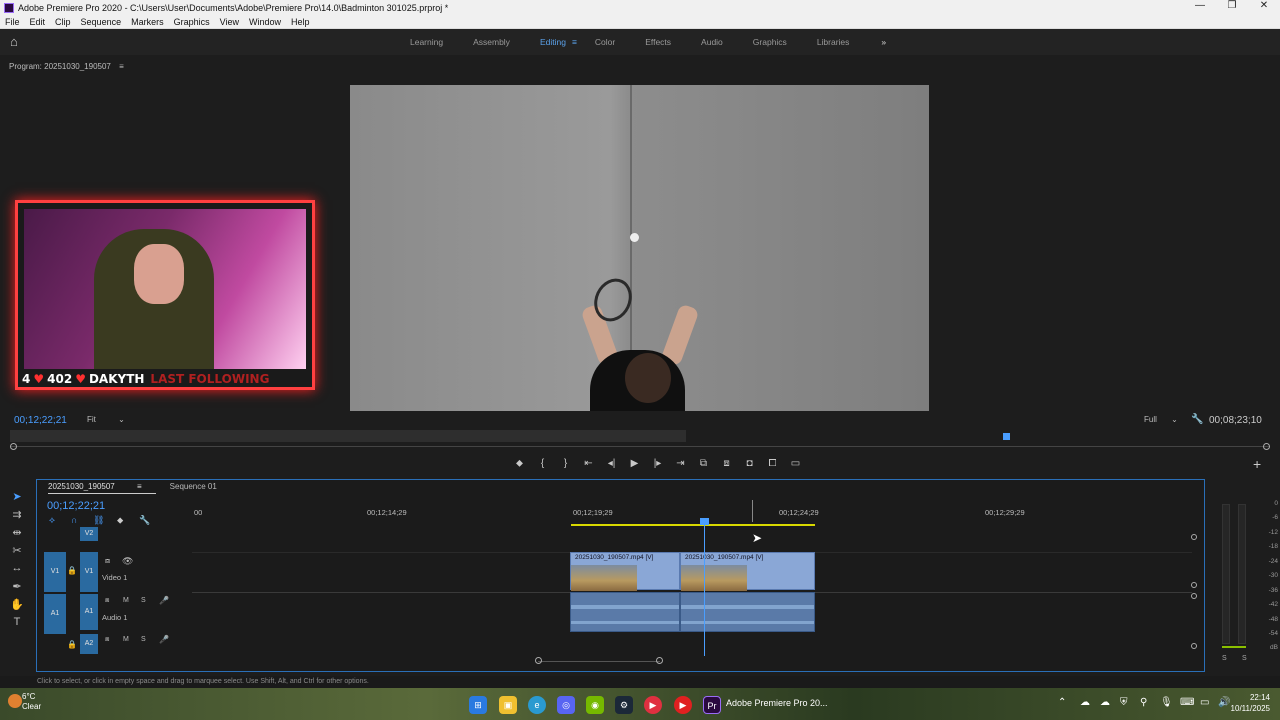 The width and height of the screenshot is (1280, 720). Describe the element at coordinates (126, 600) in the screenshot. I see `mute-button: M` at that location.